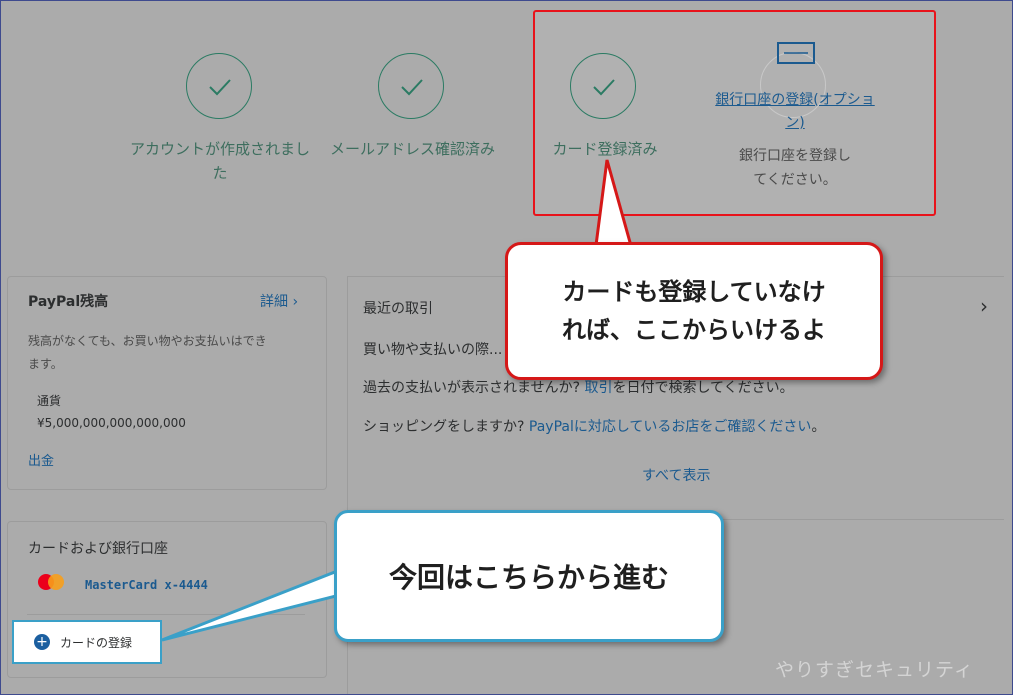 The image size is (1013, 695). What do you see at coordinates (279, 301) in the screenshot?
I see `balance-detail-link: 詳細 ›` at bounding box center [279, 301].